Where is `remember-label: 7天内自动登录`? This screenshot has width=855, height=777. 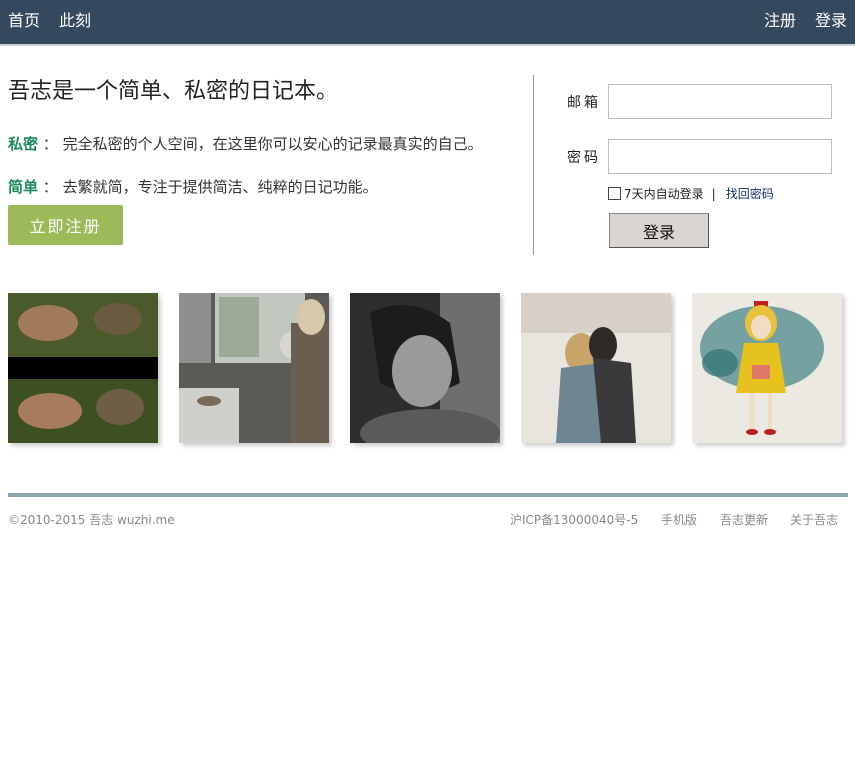
remember-label: 7天内自动登录 is located at coordinates (664, 194).